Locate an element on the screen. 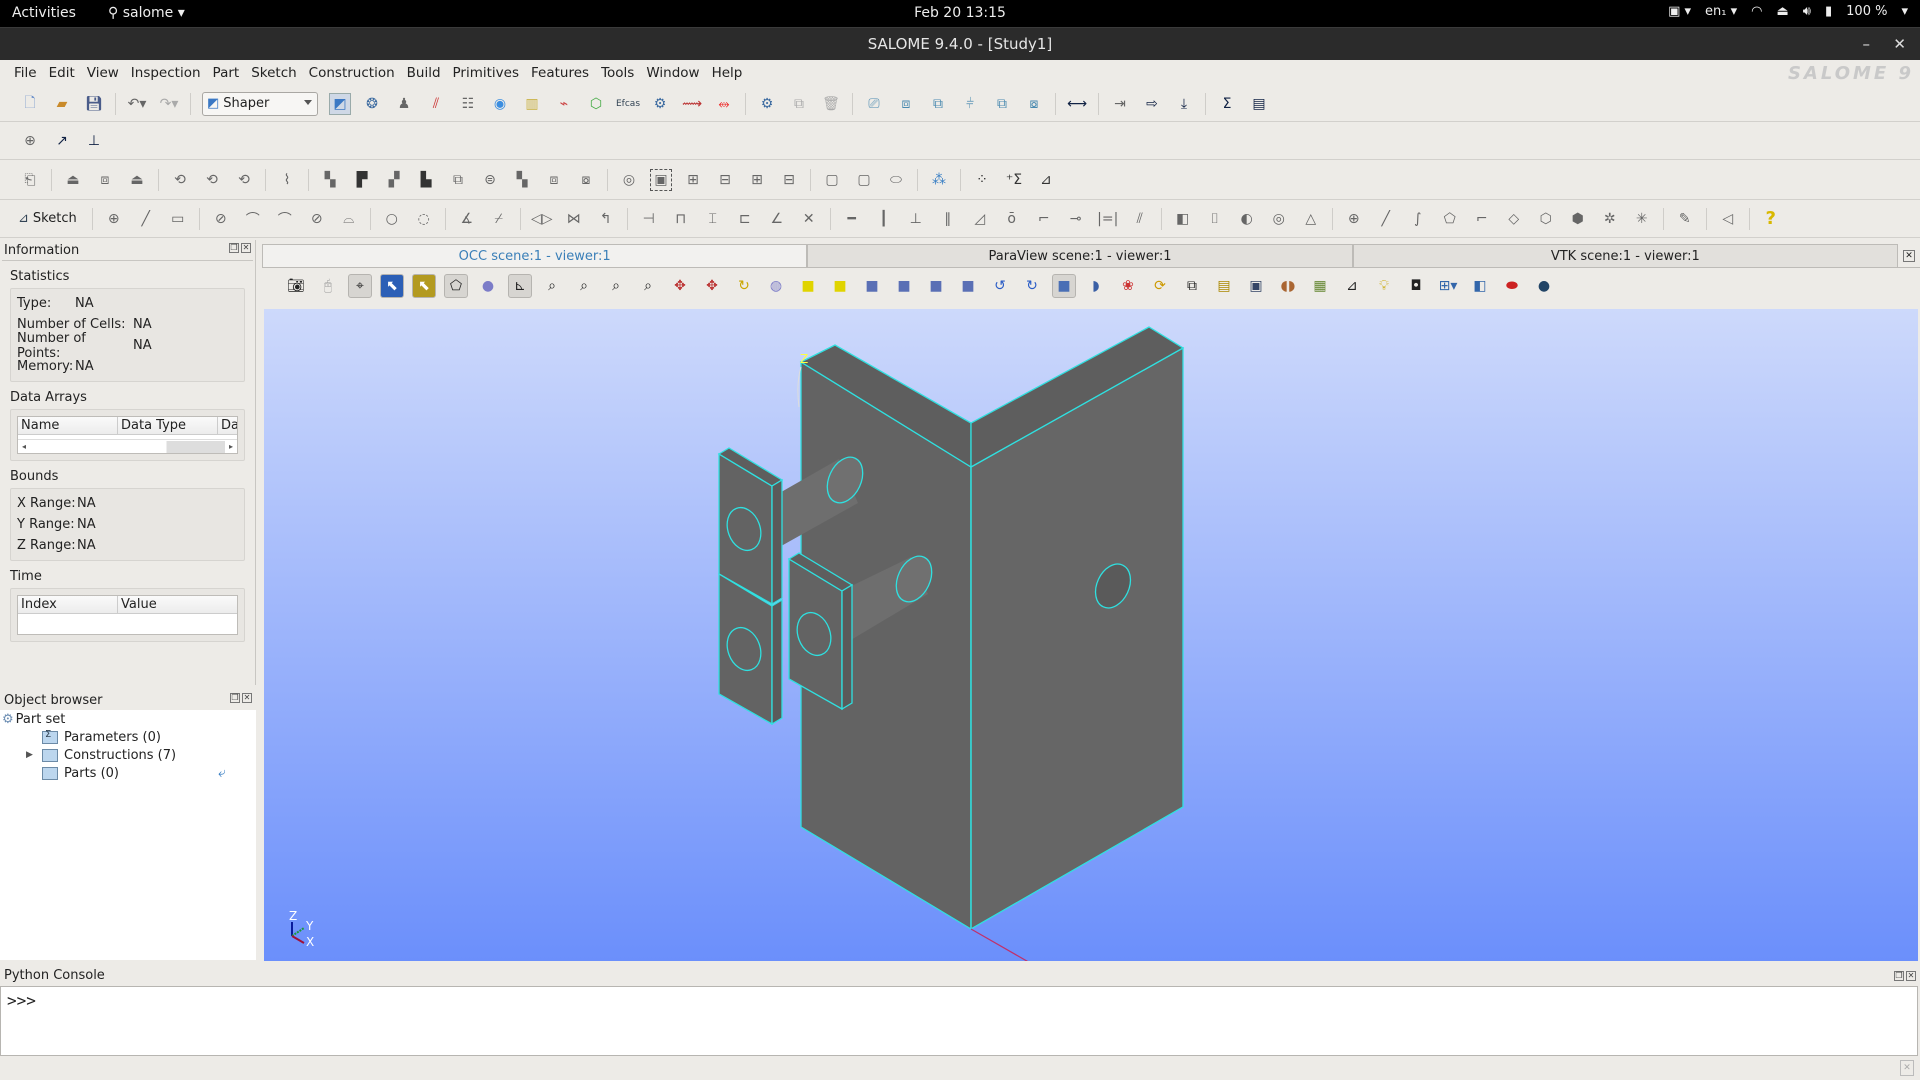  export-icon: ⇨ is located at coordinates (1152, 104).